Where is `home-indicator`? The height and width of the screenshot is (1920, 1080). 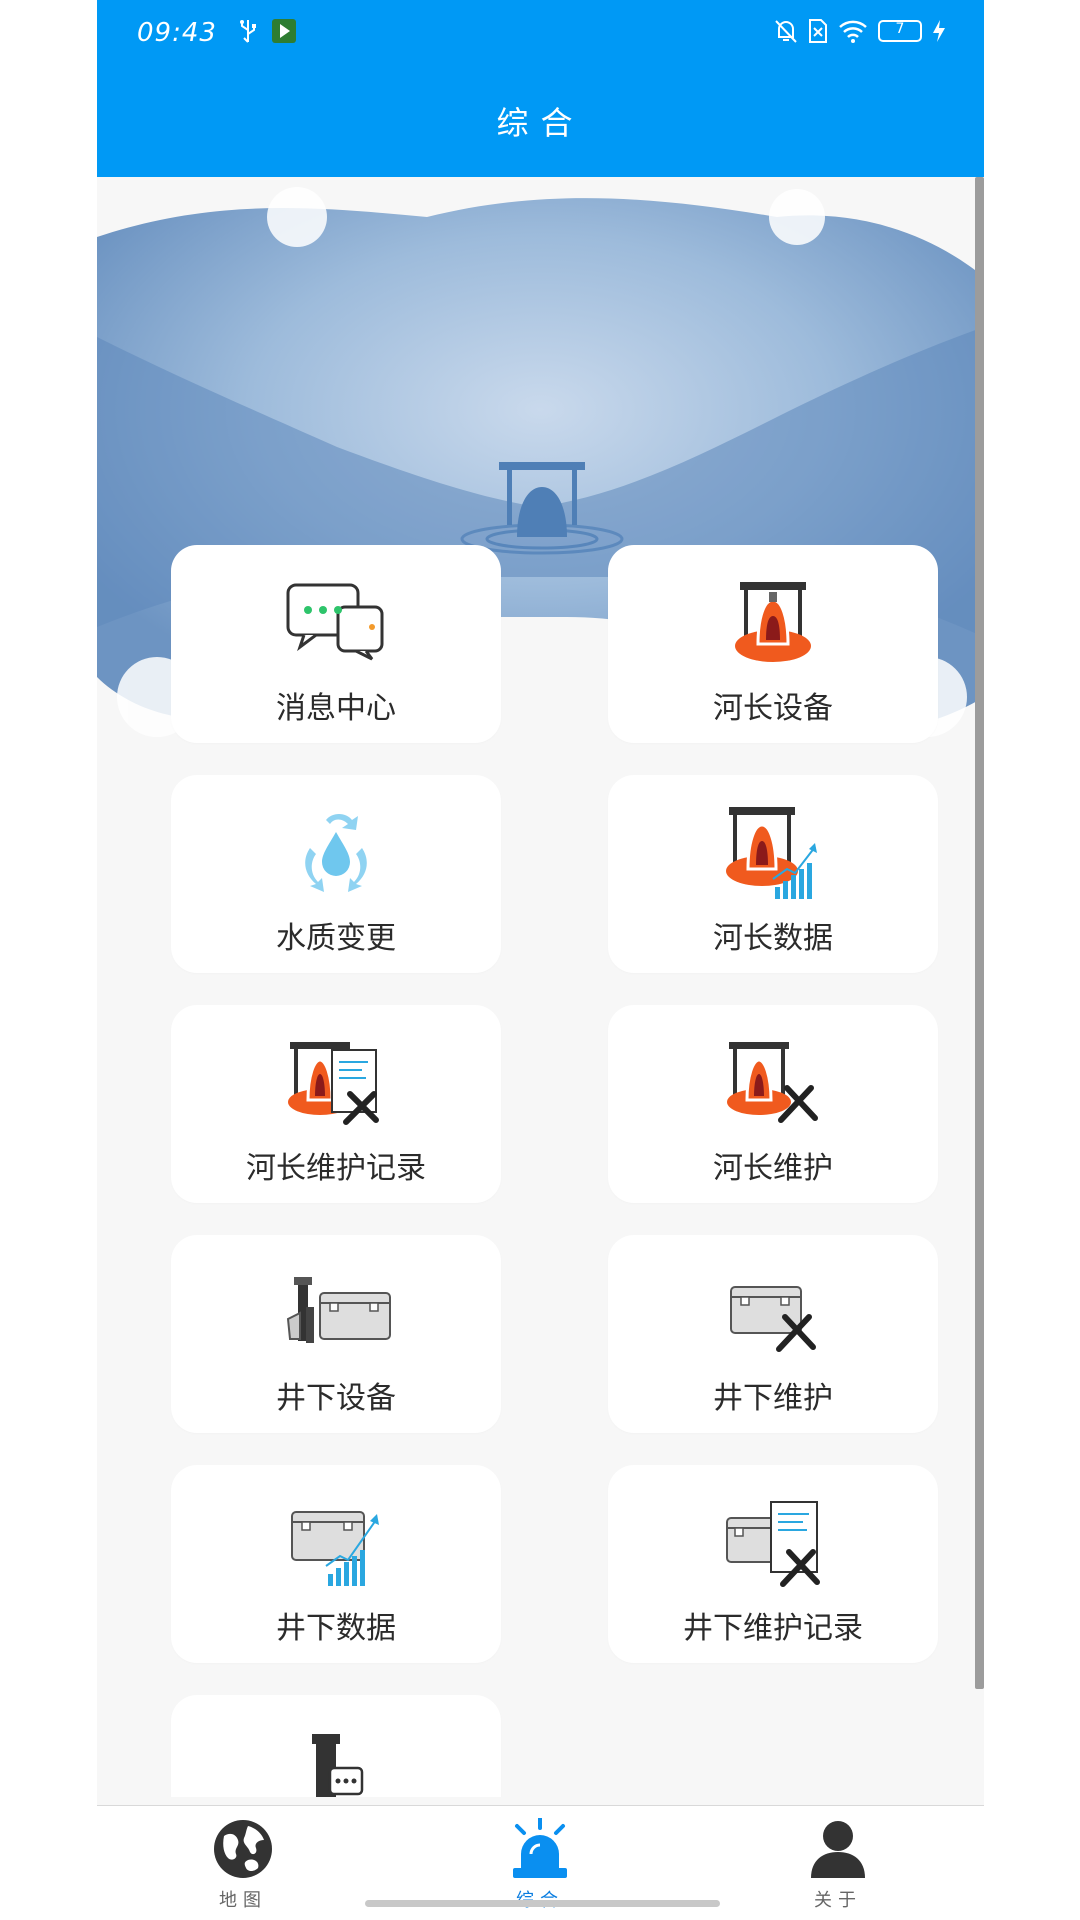
home-indicator is located at coordinates (542, 1903).